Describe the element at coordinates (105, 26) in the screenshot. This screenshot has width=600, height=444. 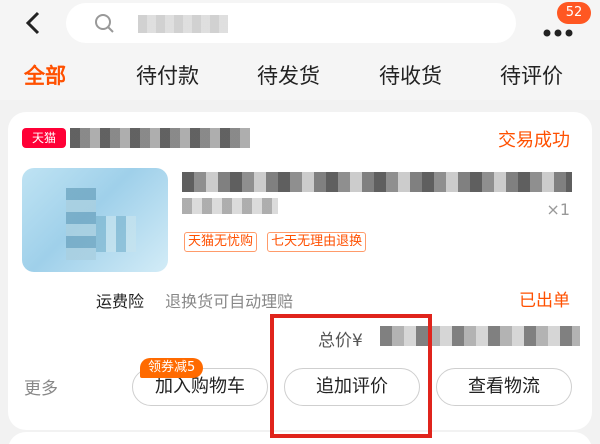
I see `search-icon` at that location.